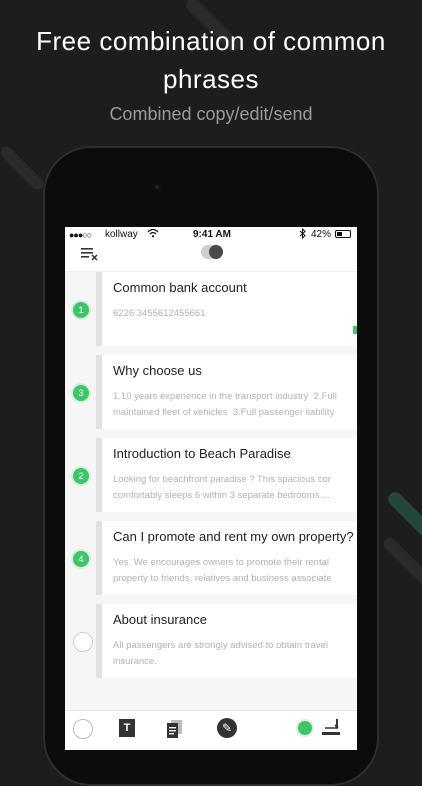 The image size is (422, 786). Describe the element at coordinates (80, 235) in the screenshot. I see `signal-icon: ●●●○○` at that location.